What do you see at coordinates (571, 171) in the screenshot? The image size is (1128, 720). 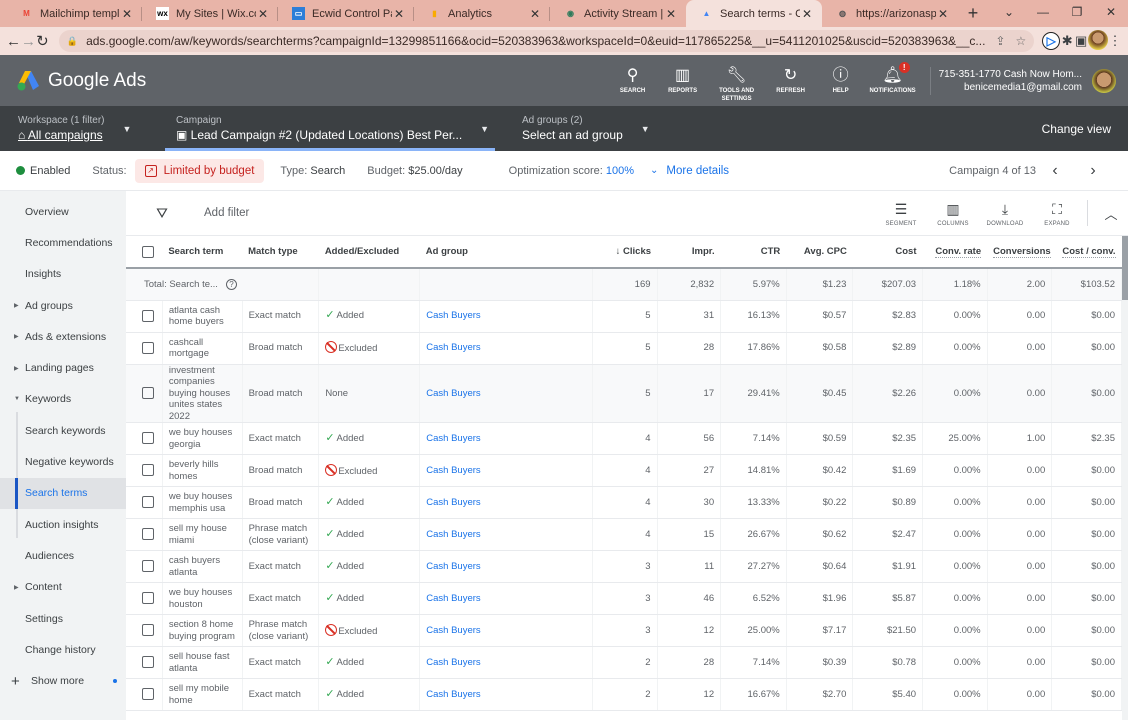 I see `optimization-score: Optimization score: 100%` at bounding box center [571, 171].